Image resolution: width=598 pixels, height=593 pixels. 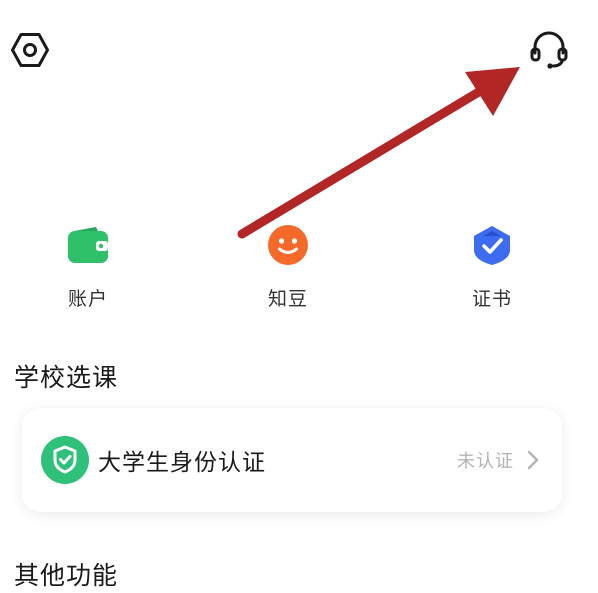 I want to click on settings-hexagon-icon, so click(x=30, y=50).